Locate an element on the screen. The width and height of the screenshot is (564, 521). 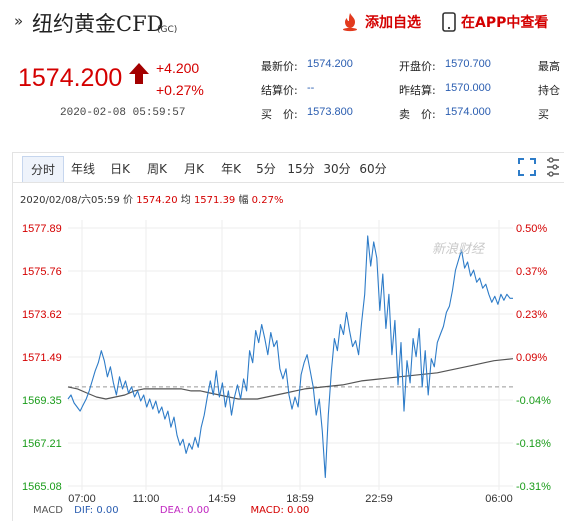
y-axis-right-label: -0.04% is located at coordinates (533, 401).